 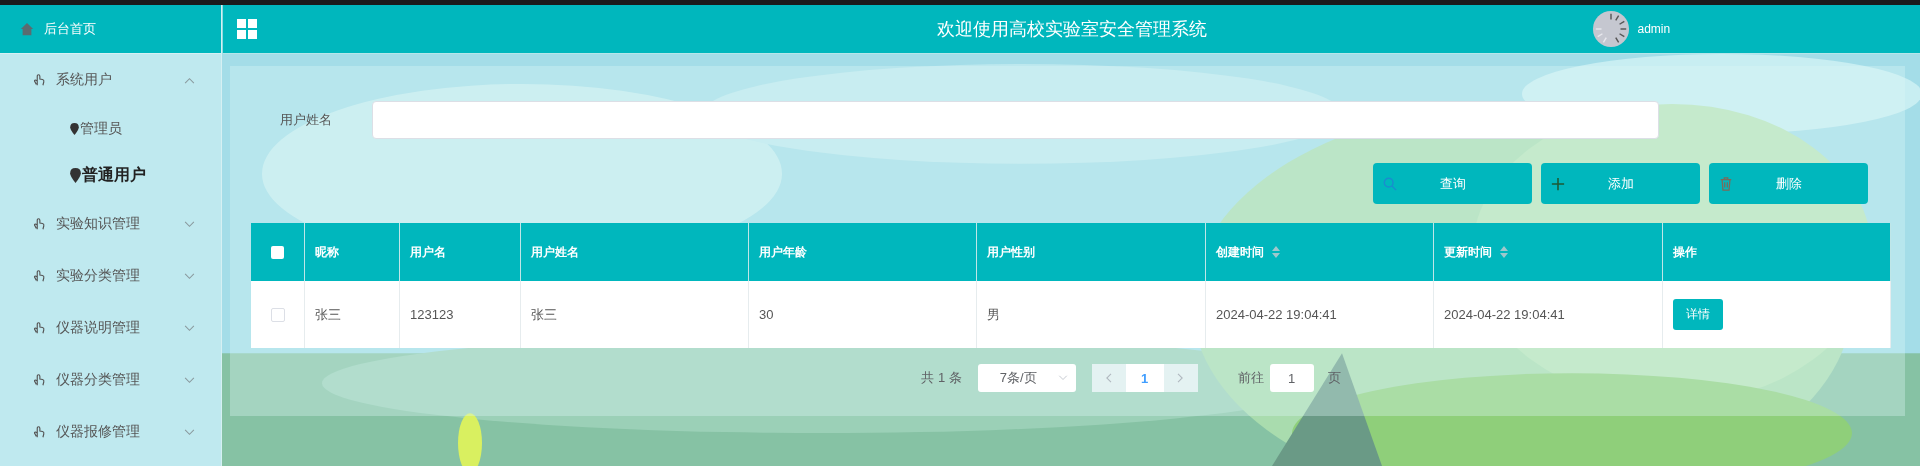 What do you see at coordinates (1726, 183) in the screenshot?
I see `trash-icon` at bounding box center [1726, 183].